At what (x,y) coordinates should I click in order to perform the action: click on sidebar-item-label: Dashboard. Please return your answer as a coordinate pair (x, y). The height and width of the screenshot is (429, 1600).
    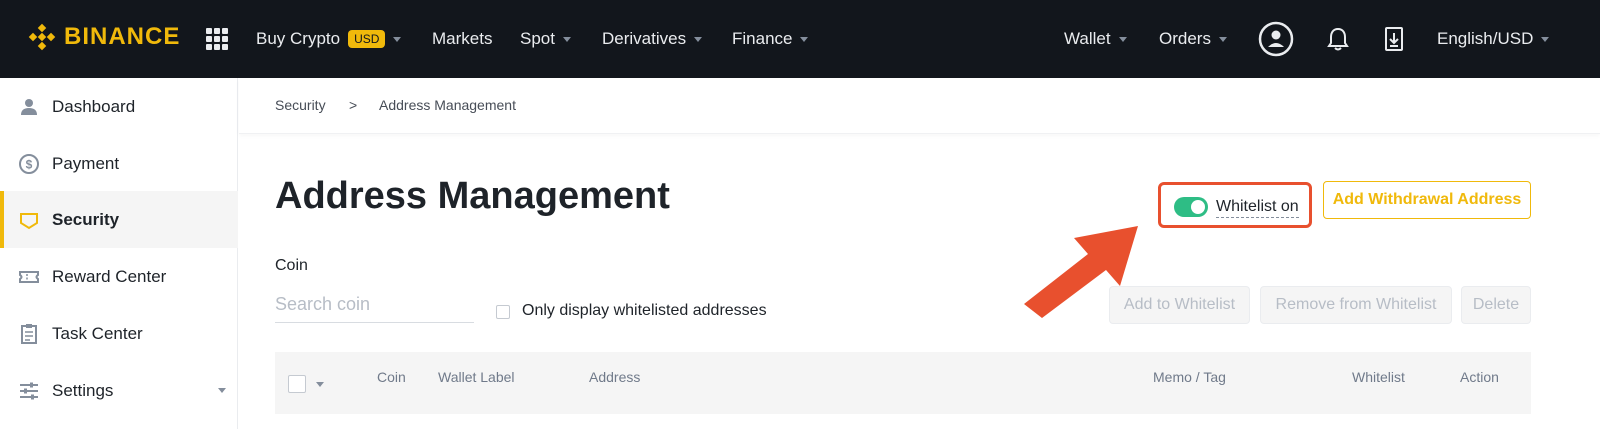
    Looking at the image, I should click on (94, 106).